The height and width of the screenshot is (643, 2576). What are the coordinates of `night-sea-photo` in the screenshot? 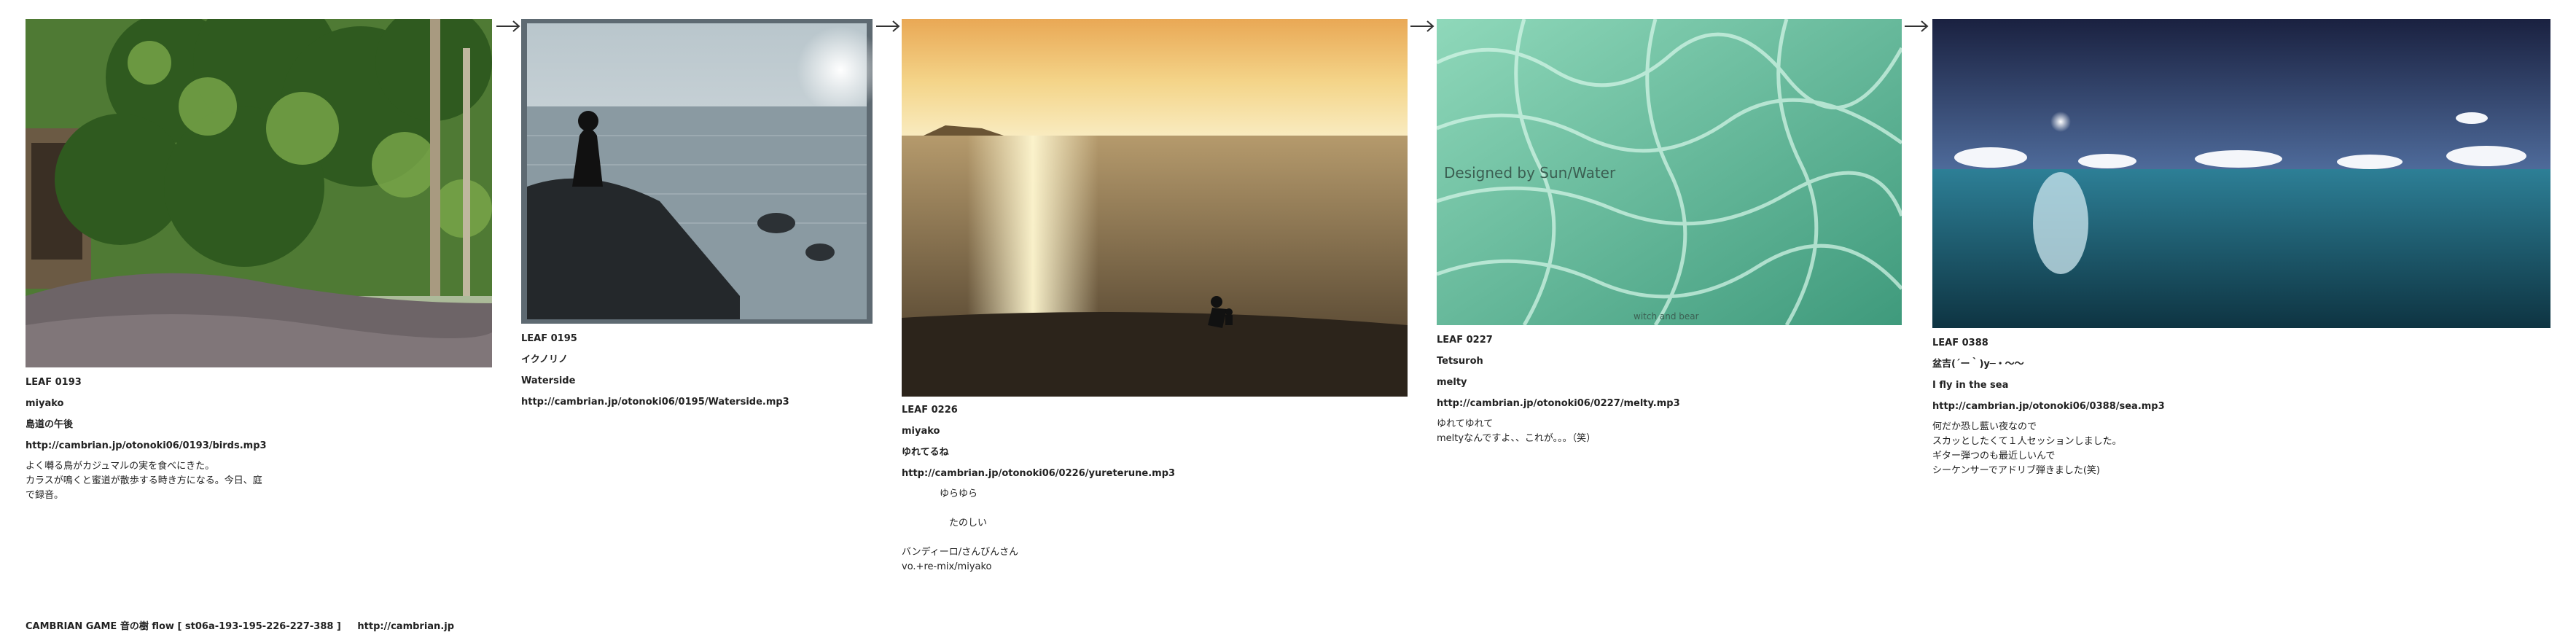 It's located at (2241, 174).